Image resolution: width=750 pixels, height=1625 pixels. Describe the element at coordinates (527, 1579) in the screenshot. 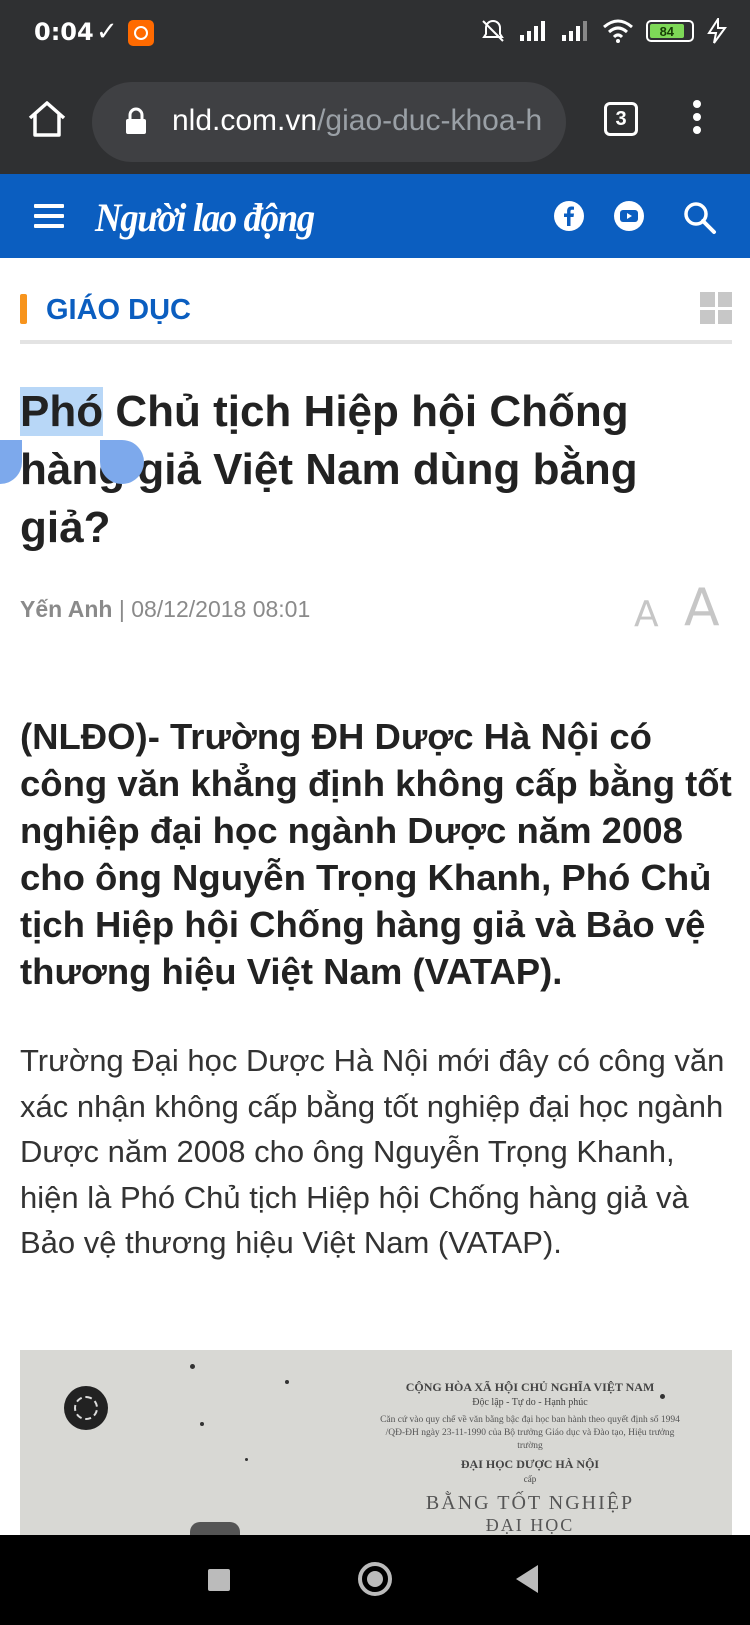

I see `back-icon` at that location.